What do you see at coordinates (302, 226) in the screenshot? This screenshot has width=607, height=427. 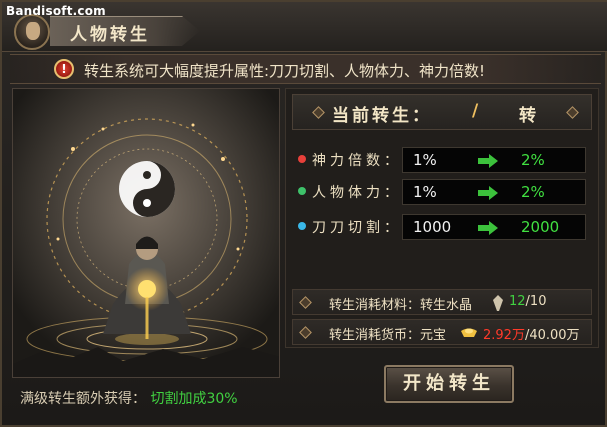 I see `blue-dot-icon` at bounding box center [302, 226].